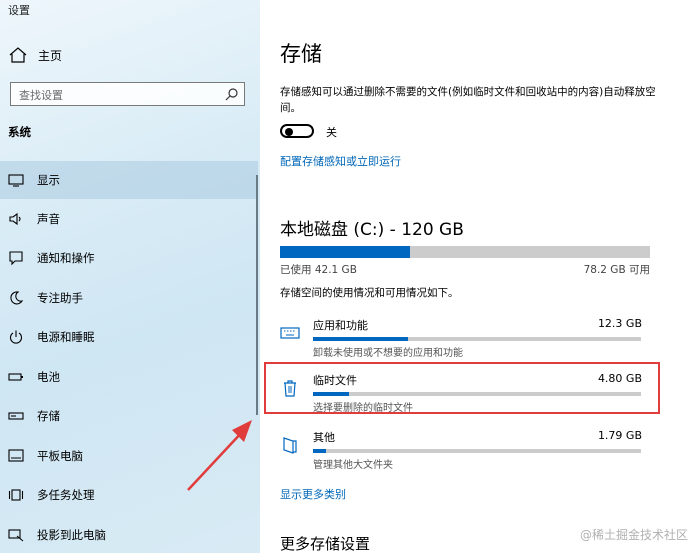 The width and height of the screenshot is (700, 554). Describe the element at coordinates (232, 94) in the screenshot. I see `search-icon` at that location.